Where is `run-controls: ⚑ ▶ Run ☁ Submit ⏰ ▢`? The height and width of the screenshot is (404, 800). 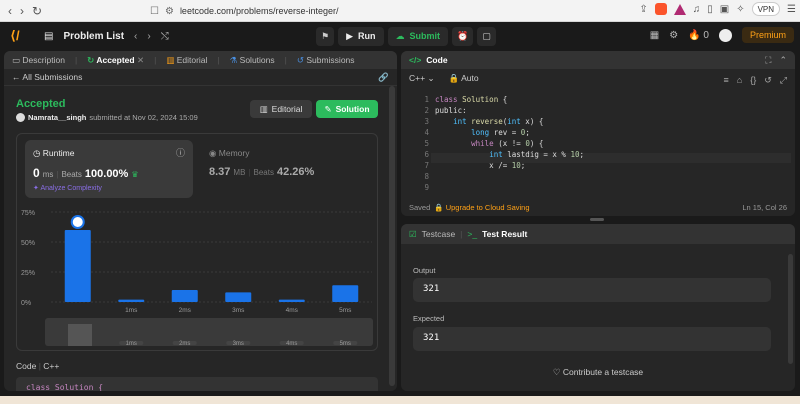 run-controls: ⚑ ▶ Run ☁ Submit ⏰ ▢ is located at coordinates (406, 36).